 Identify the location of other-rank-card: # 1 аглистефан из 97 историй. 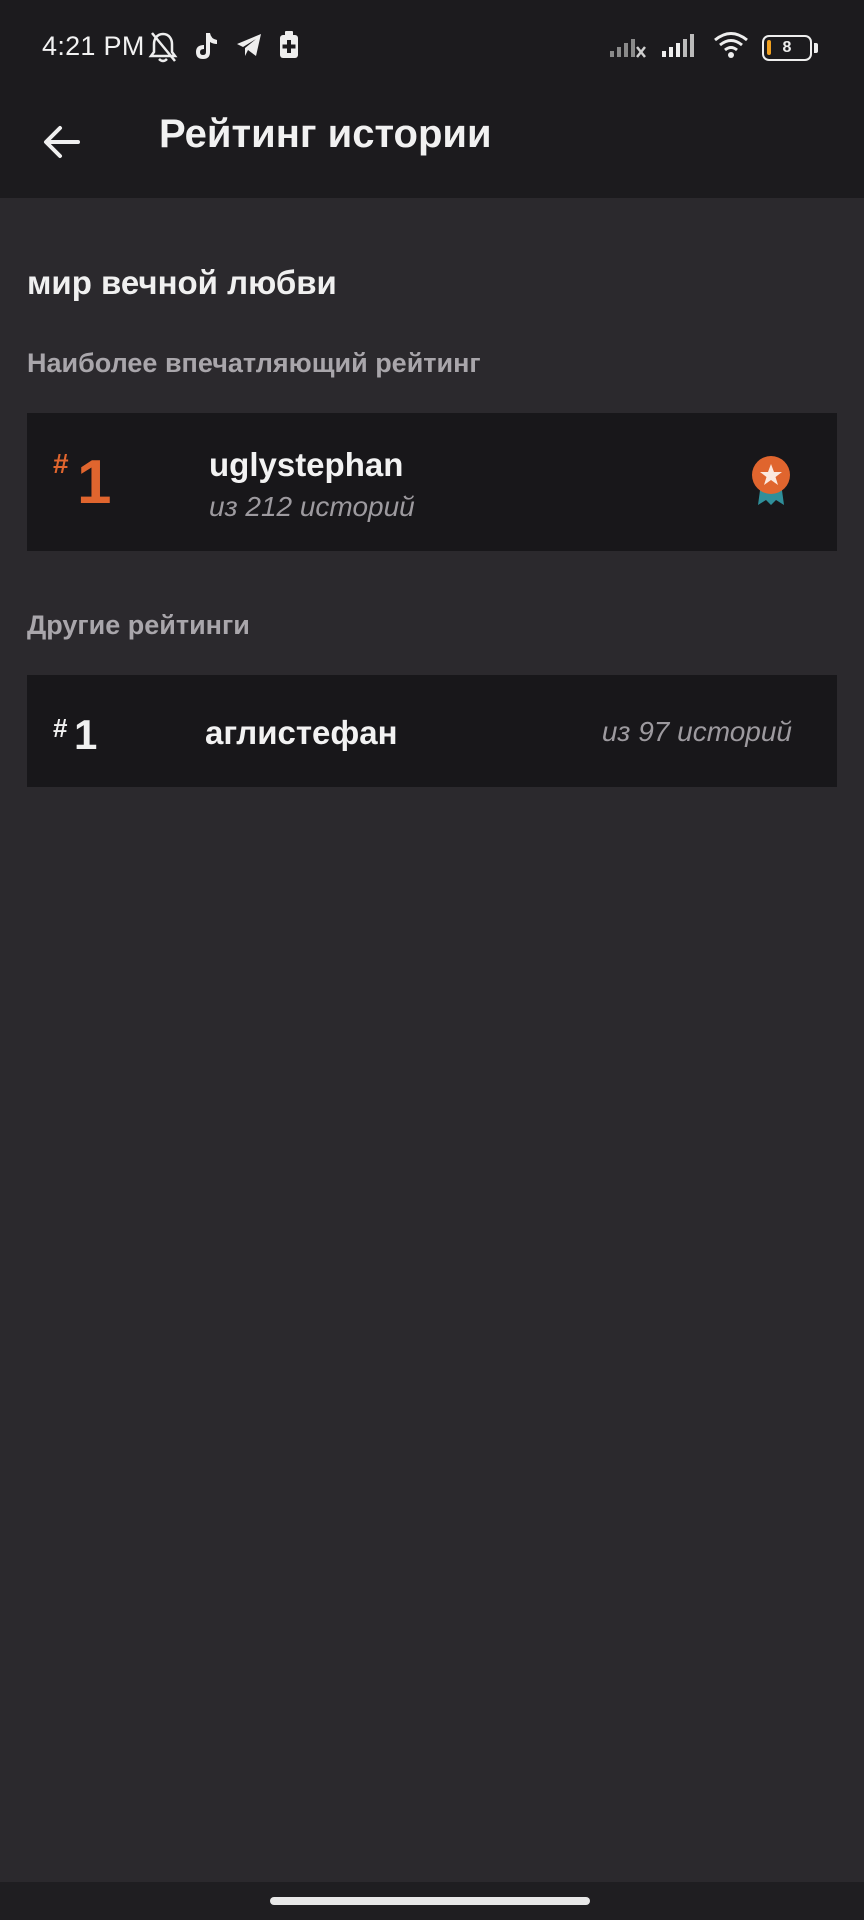
(432, 731).